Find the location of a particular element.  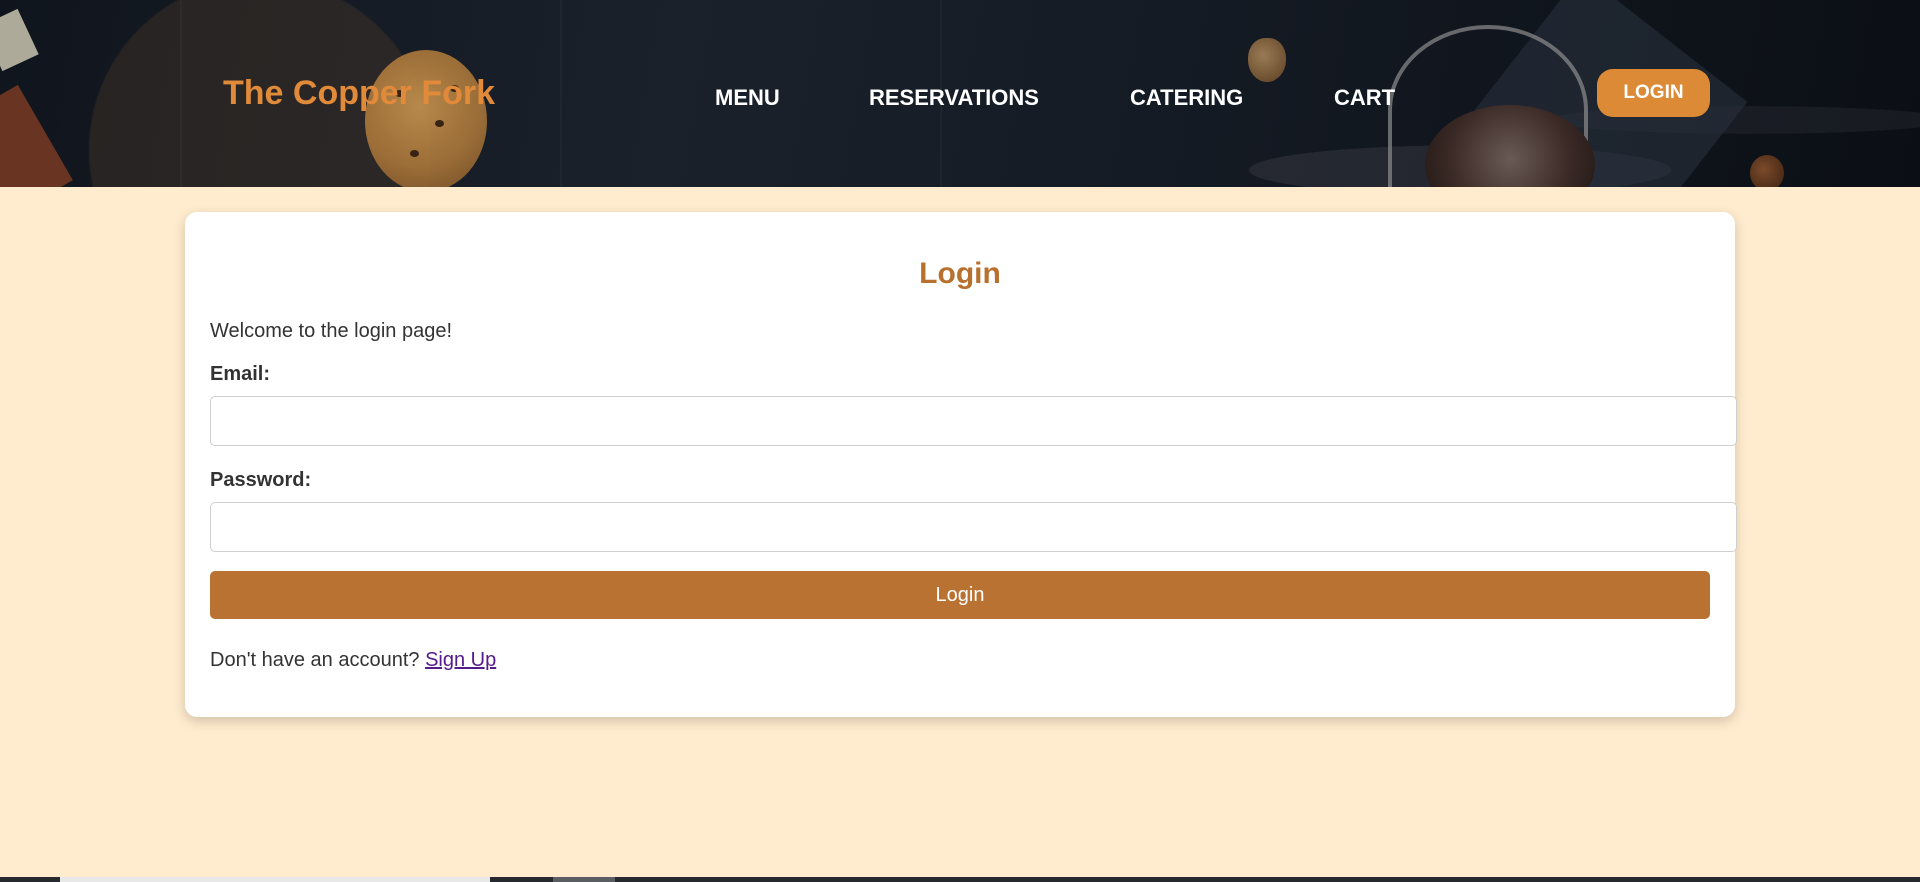

nav-catering: CATERING is located at coordinates (1186, 98).